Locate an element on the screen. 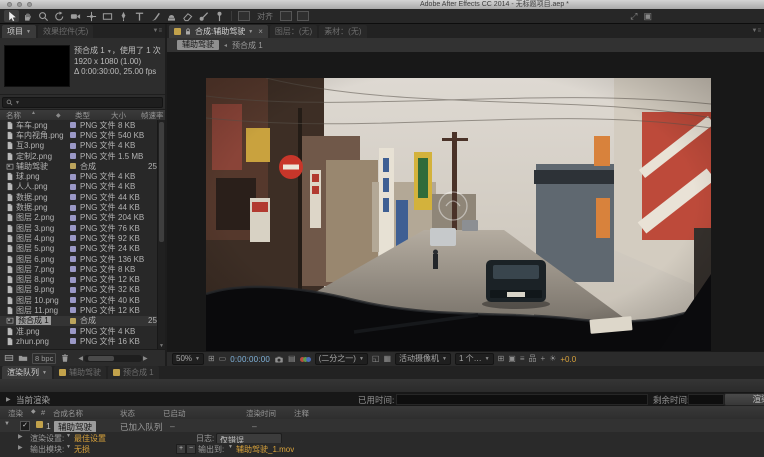 The height and width of the screenshot is (457, 764). camera-view-dropdown: 活动摄像机 ▼ is located at coordinates (423, 359).